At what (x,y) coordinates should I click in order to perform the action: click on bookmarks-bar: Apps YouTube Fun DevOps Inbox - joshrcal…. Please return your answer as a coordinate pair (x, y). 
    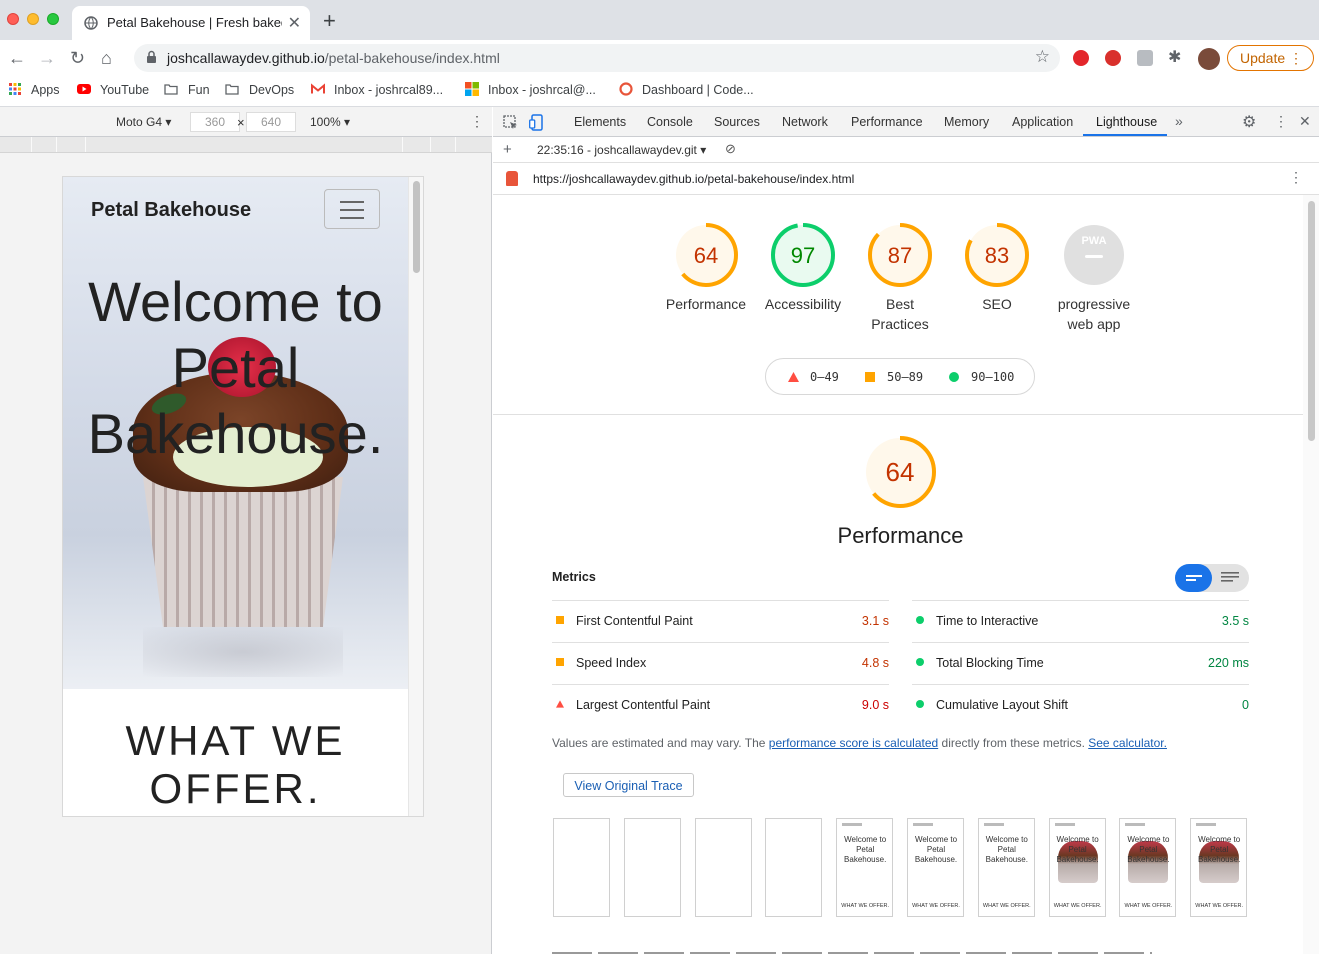
    Looking at the image, I should click on (659, 91).